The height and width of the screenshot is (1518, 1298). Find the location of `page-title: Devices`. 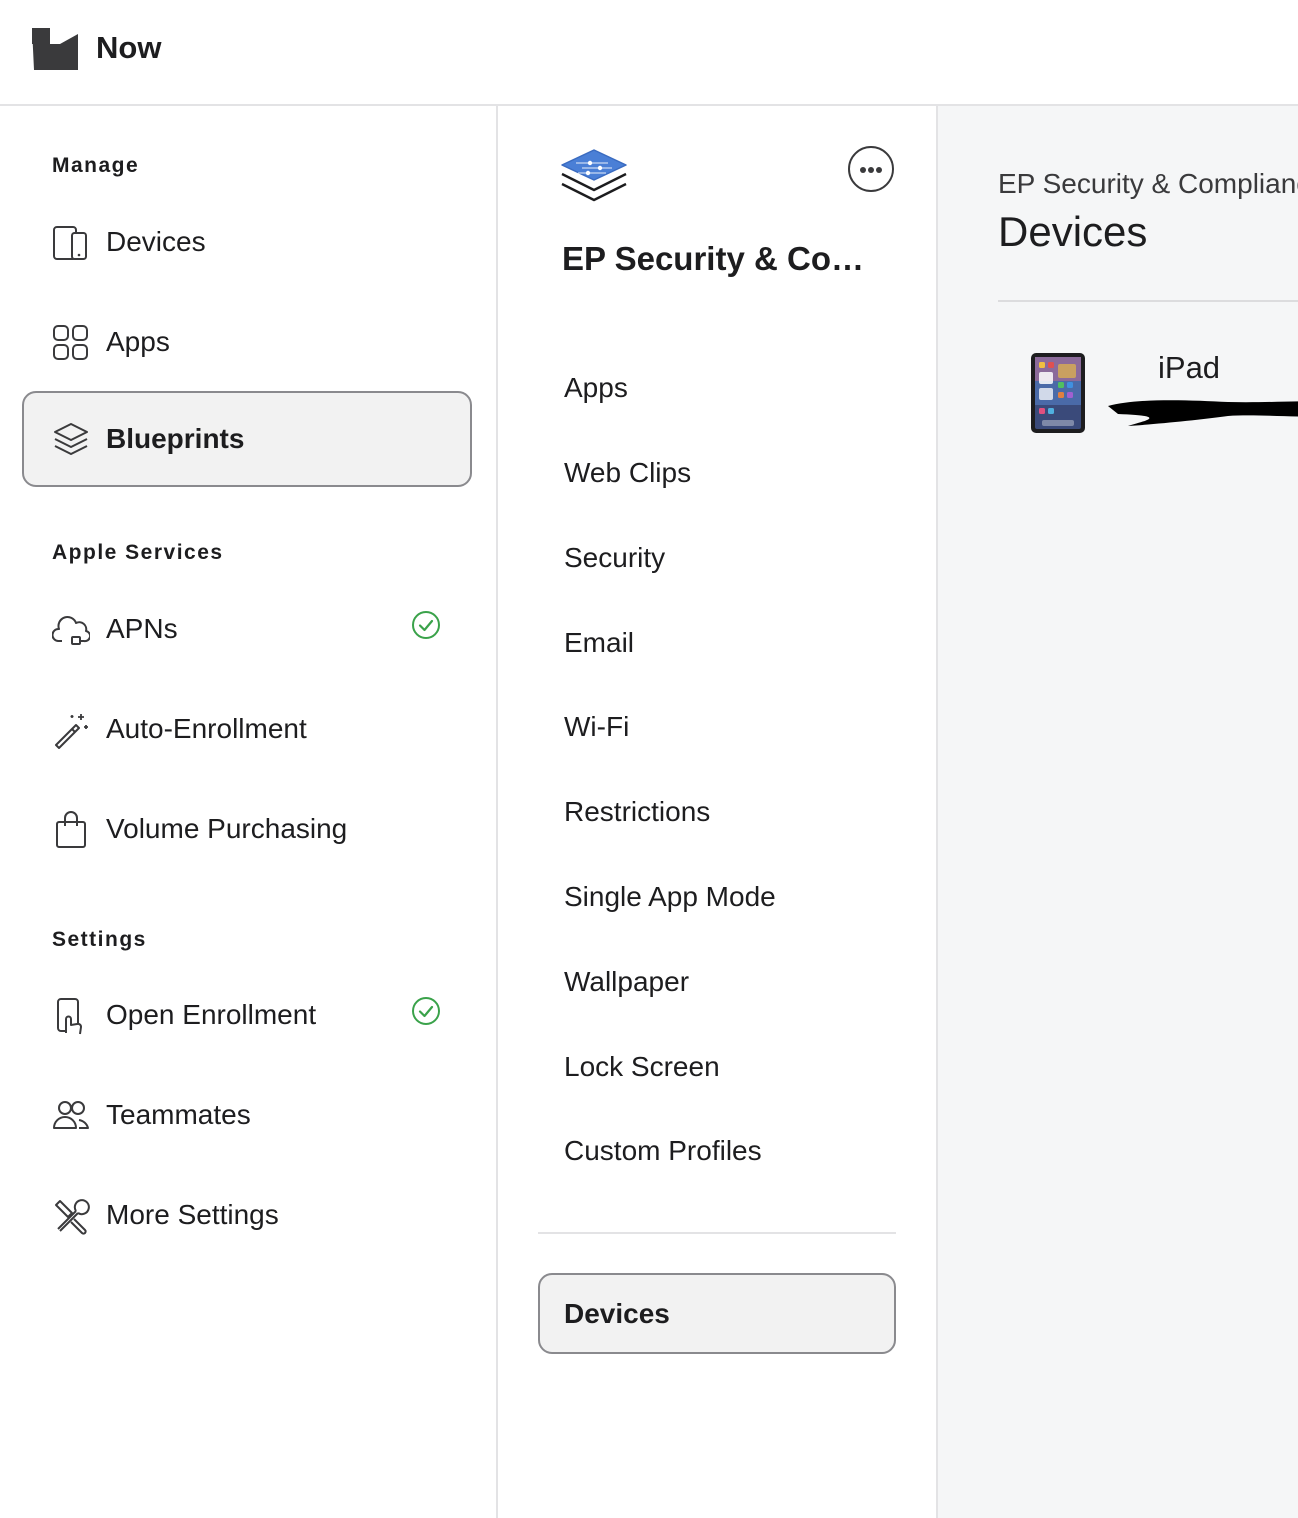

page-title: Devices is located at coordinates (1073, 231).